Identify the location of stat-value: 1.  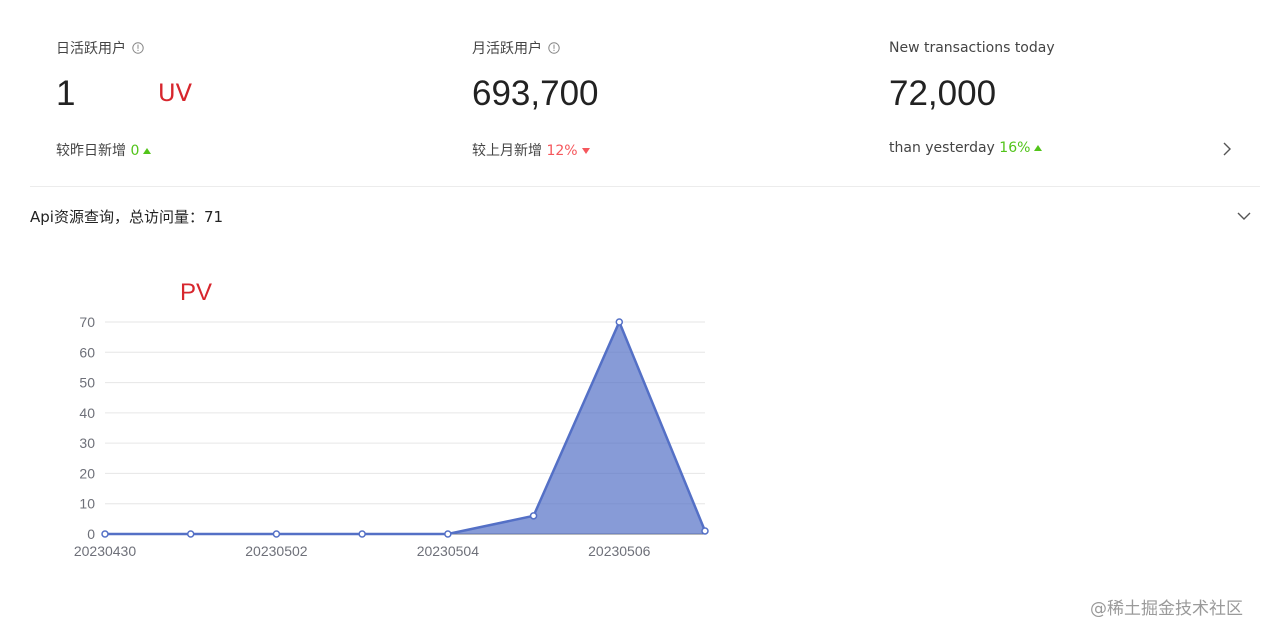
(66, 93).